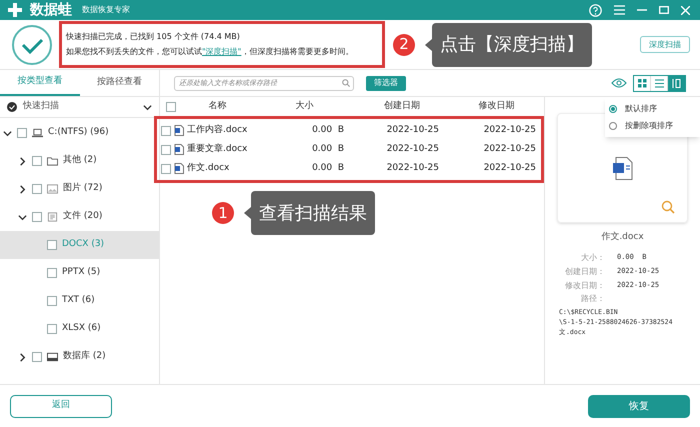 The image size is (700, 427). Describe the element at coordinates (304, 107) in the screenshot. I see `column-header: 大小` at that location.